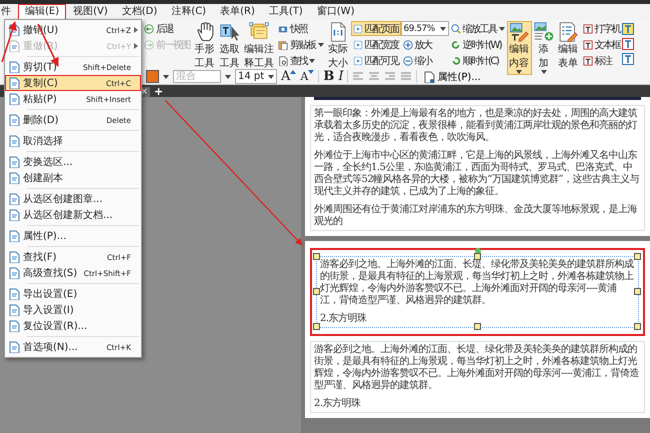  I want to click on close-tab-button: ×, so click(144, 92).